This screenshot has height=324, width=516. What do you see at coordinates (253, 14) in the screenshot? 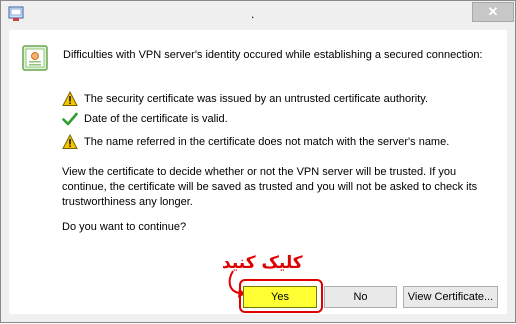
I see `window-title: .` at bounding box center [253, 14].